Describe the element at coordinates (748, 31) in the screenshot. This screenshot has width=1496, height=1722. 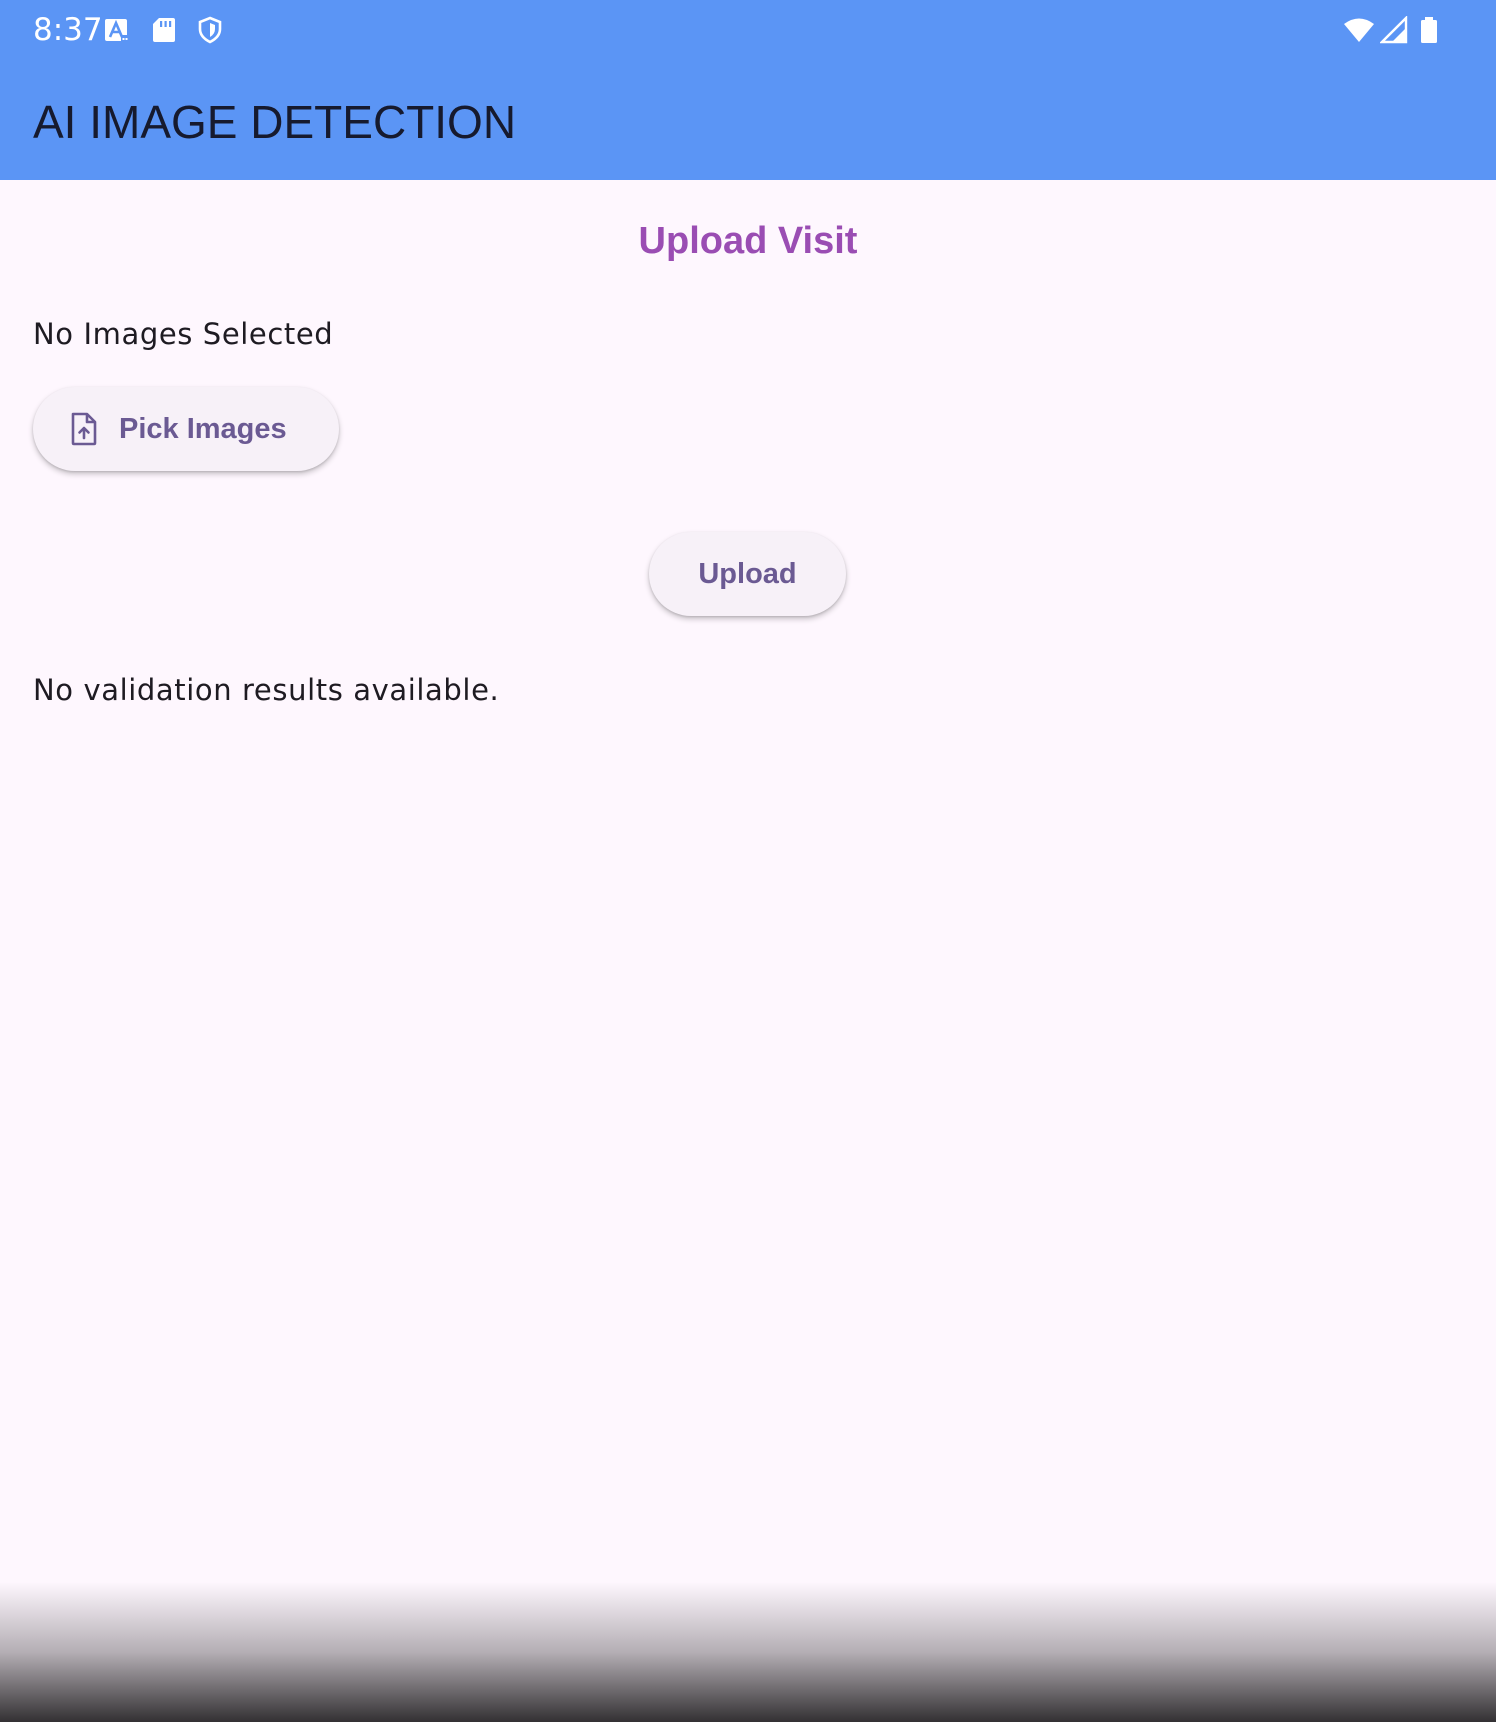
I see `status-bar: 8:37` at that location.